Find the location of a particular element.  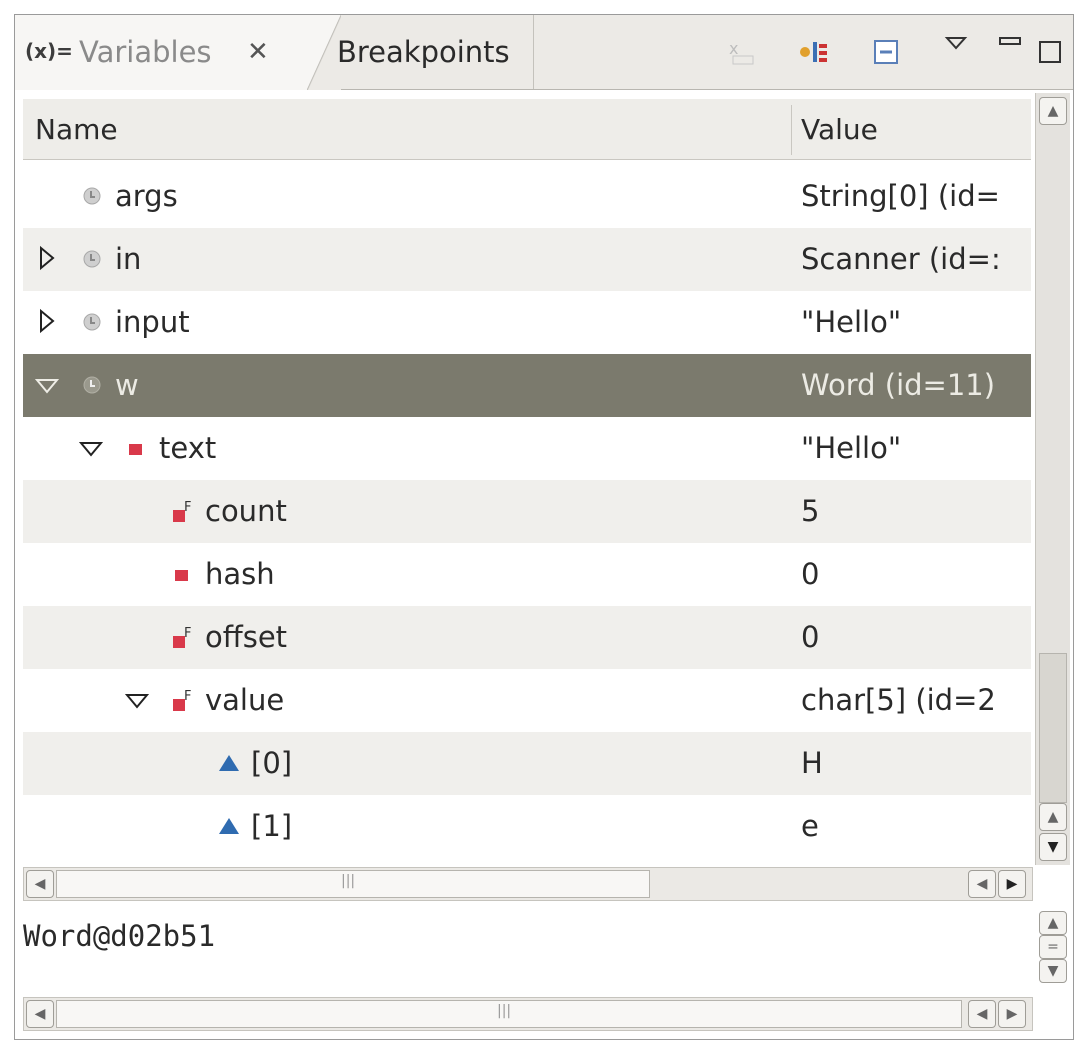

detail-scroll-left-button-right: ◀ is located at coordinates (982, 1014).